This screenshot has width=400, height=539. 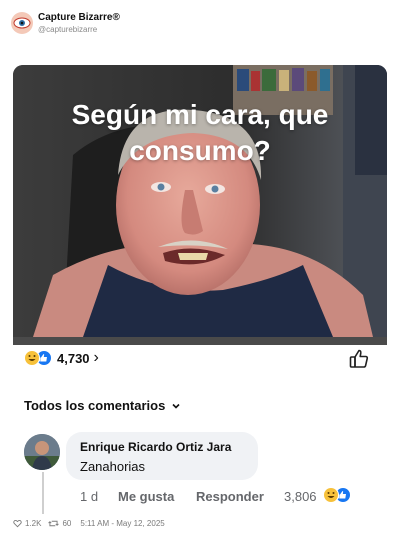 What do you see at coordinates (73, 358) in the screenshot?
I see `reactions-count: 4,730` at bounding box center [73, 358].